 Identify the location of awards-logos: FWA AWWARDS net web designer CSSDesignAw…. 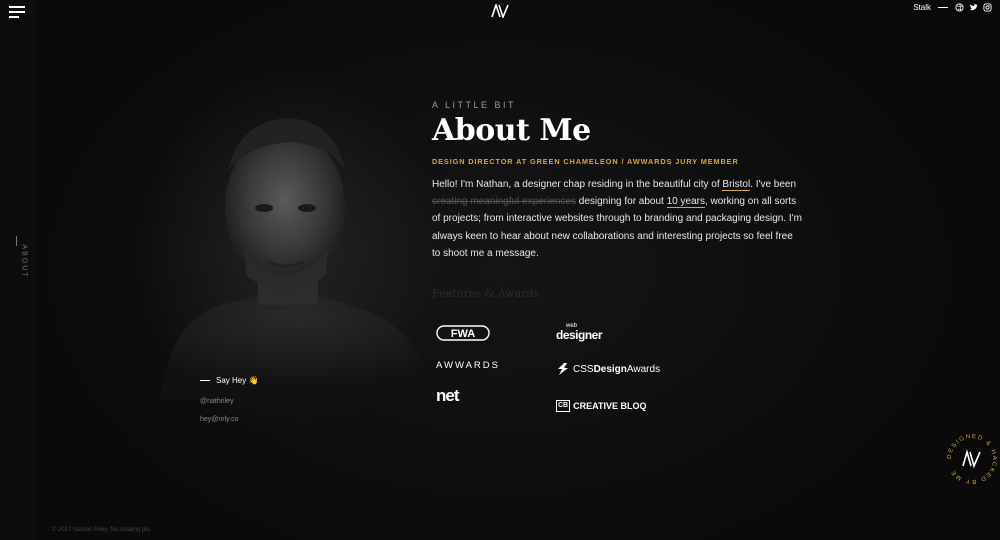
(572, 373).